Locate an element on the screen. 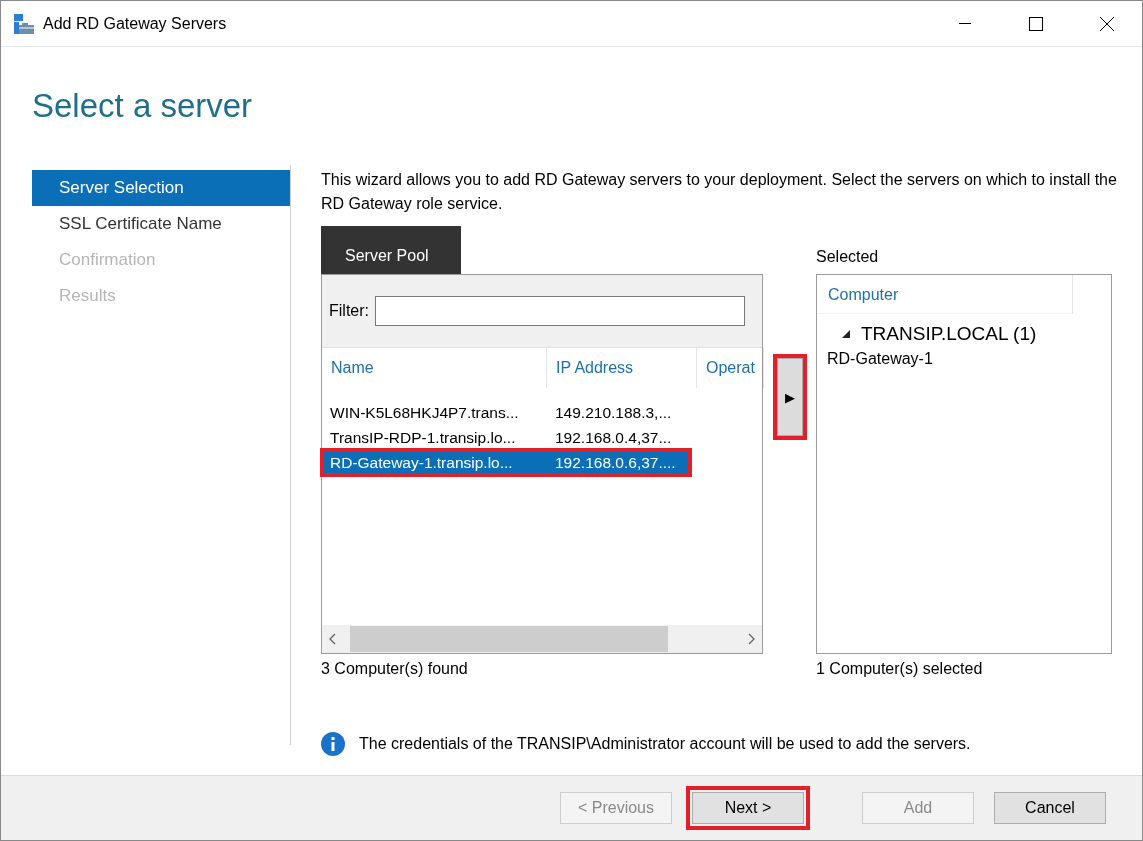  computer-item: RD-Gateway-1 is located at coordinates (964, 359).